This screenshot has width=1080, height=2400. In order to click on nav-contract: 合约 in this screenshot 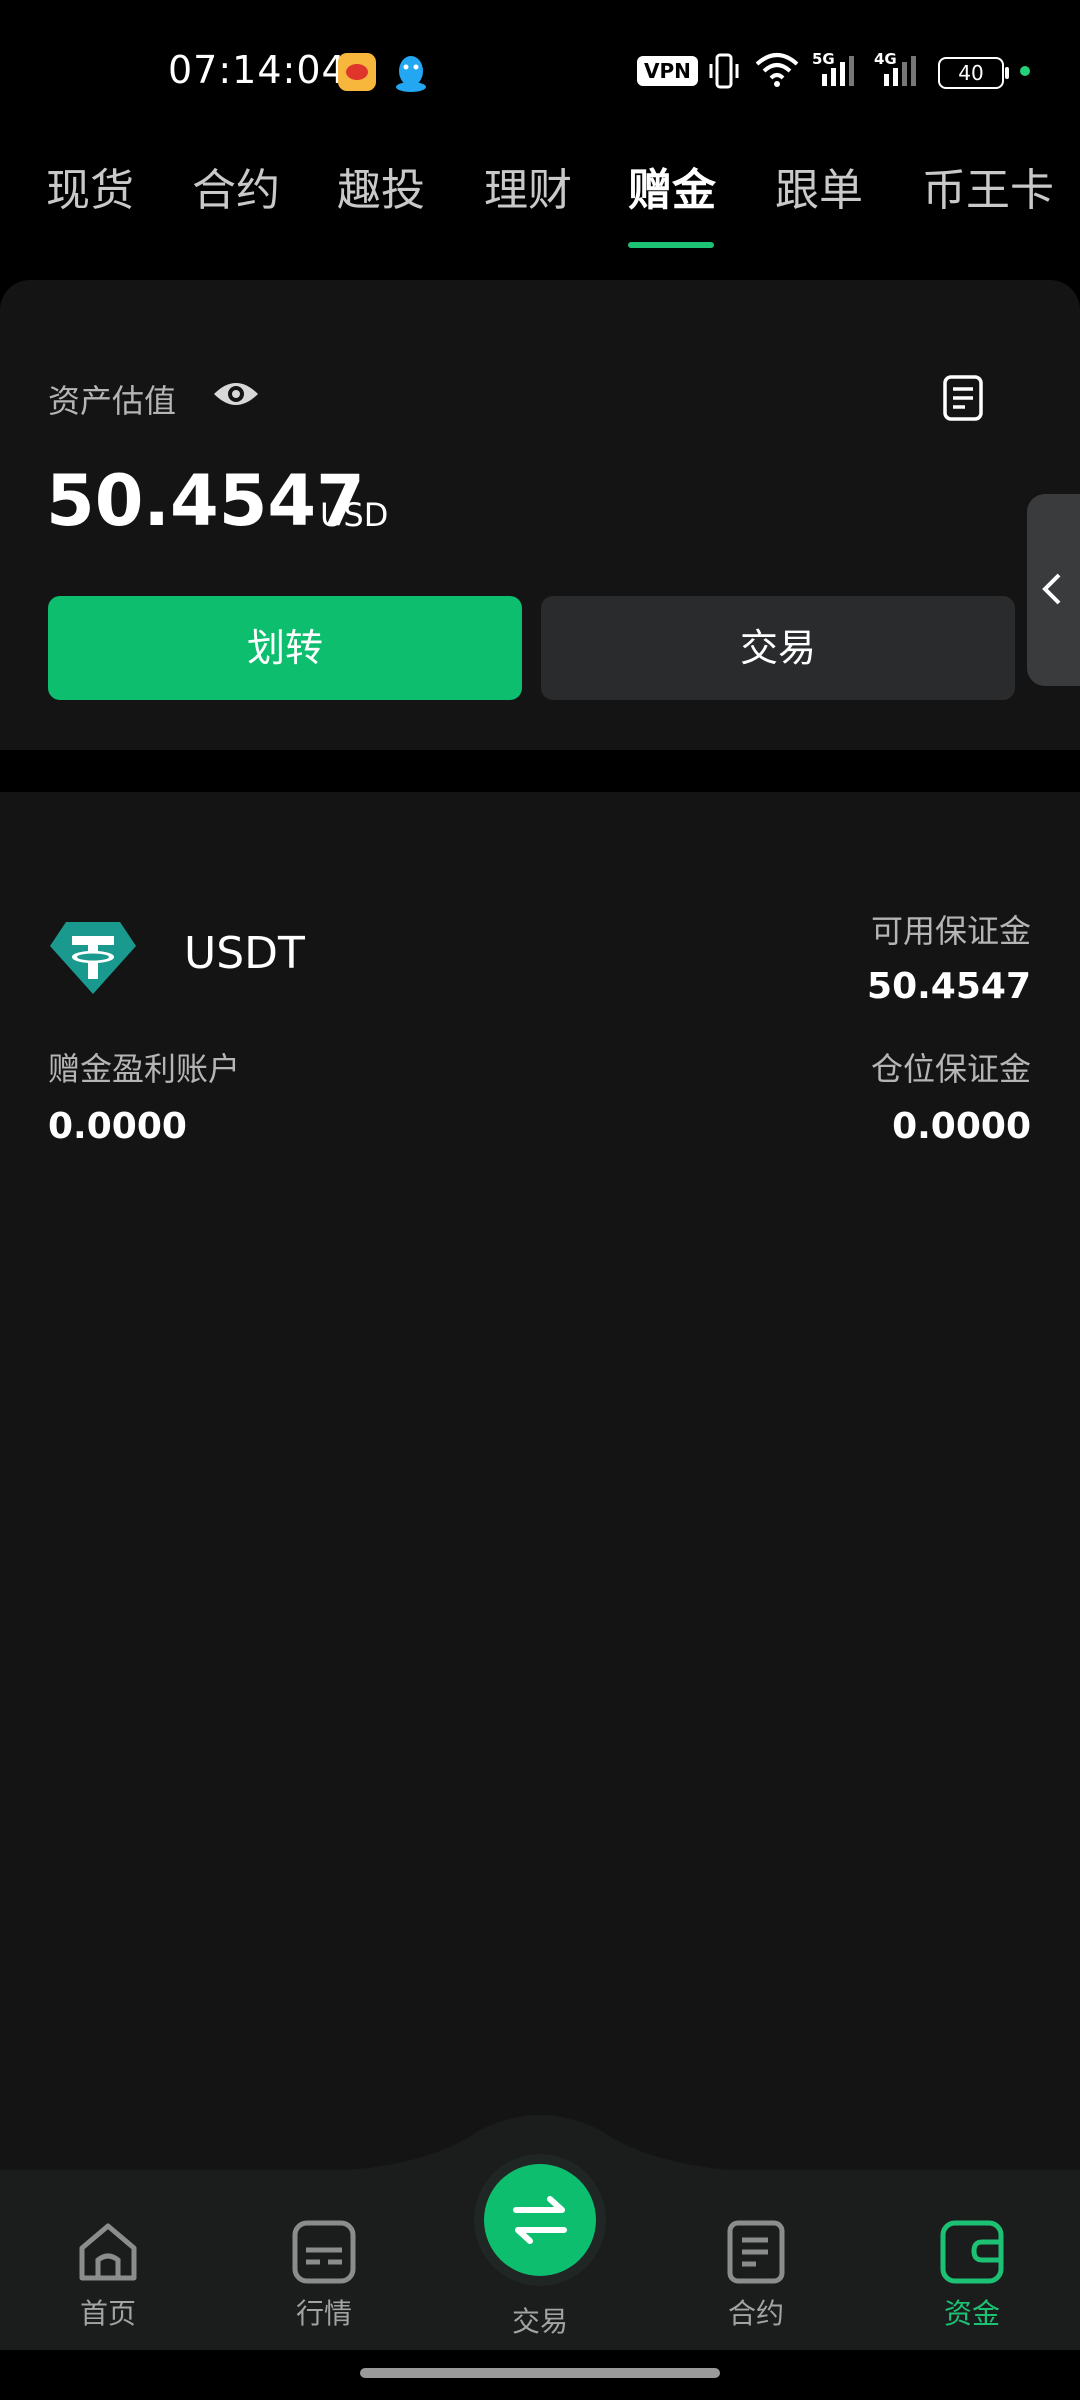, I will do `click(756, 2276)`.